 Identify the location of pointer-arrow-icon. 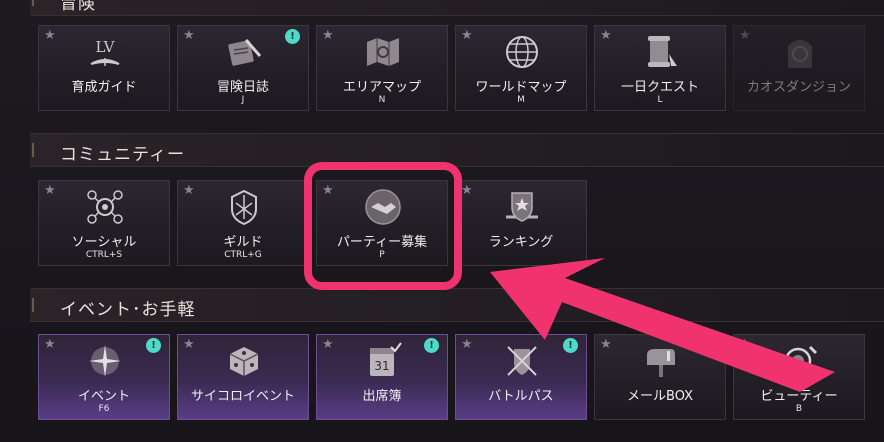
(662, 325).